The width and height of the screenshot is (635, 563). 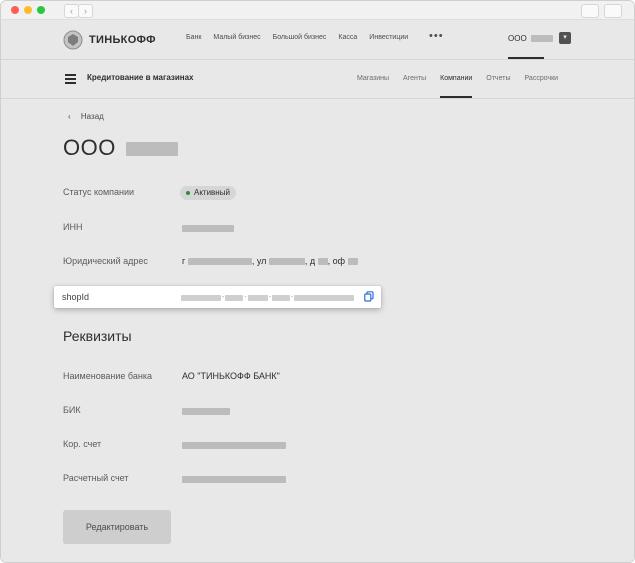 I want to click on menu-icon, so click(x=70, y=80).